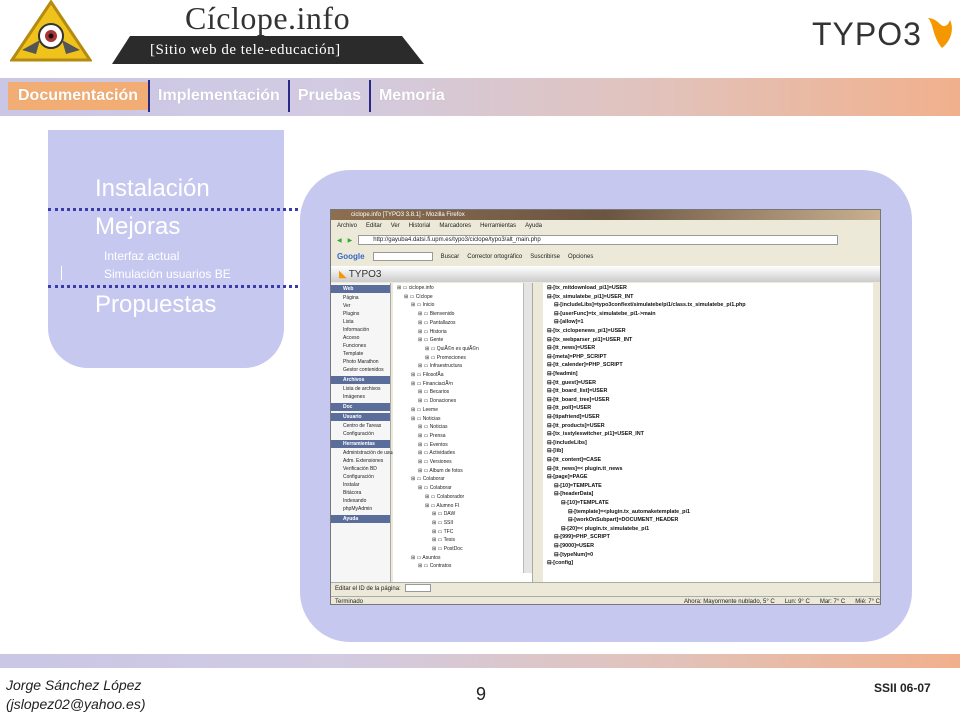 The image size is (960, 720). What do you see at coordinates (360, 407) in the screenshot?
I see `module-section-doc: Doc` at bounding box center [360, 407].